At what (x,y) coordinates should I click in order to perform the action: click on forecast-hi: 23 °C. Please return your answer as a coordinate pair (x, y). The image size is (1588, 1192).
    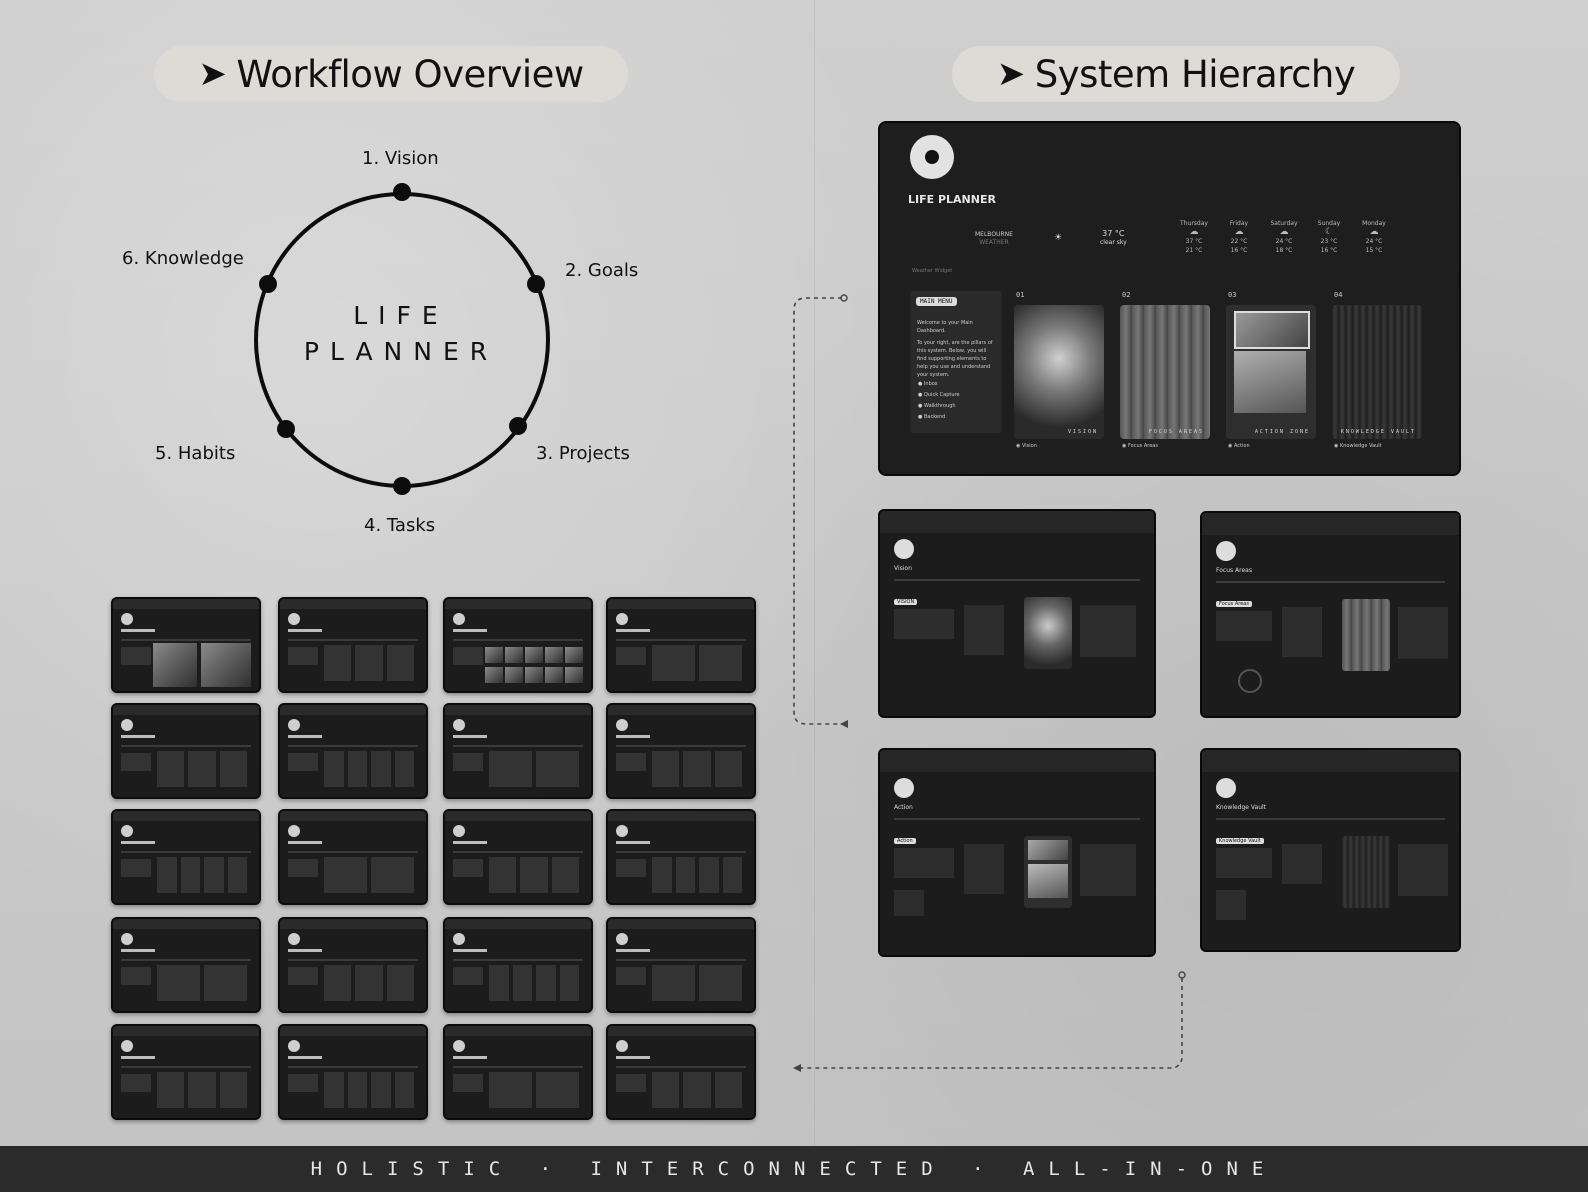
    Looking at the image, I should click on (1329, 241).